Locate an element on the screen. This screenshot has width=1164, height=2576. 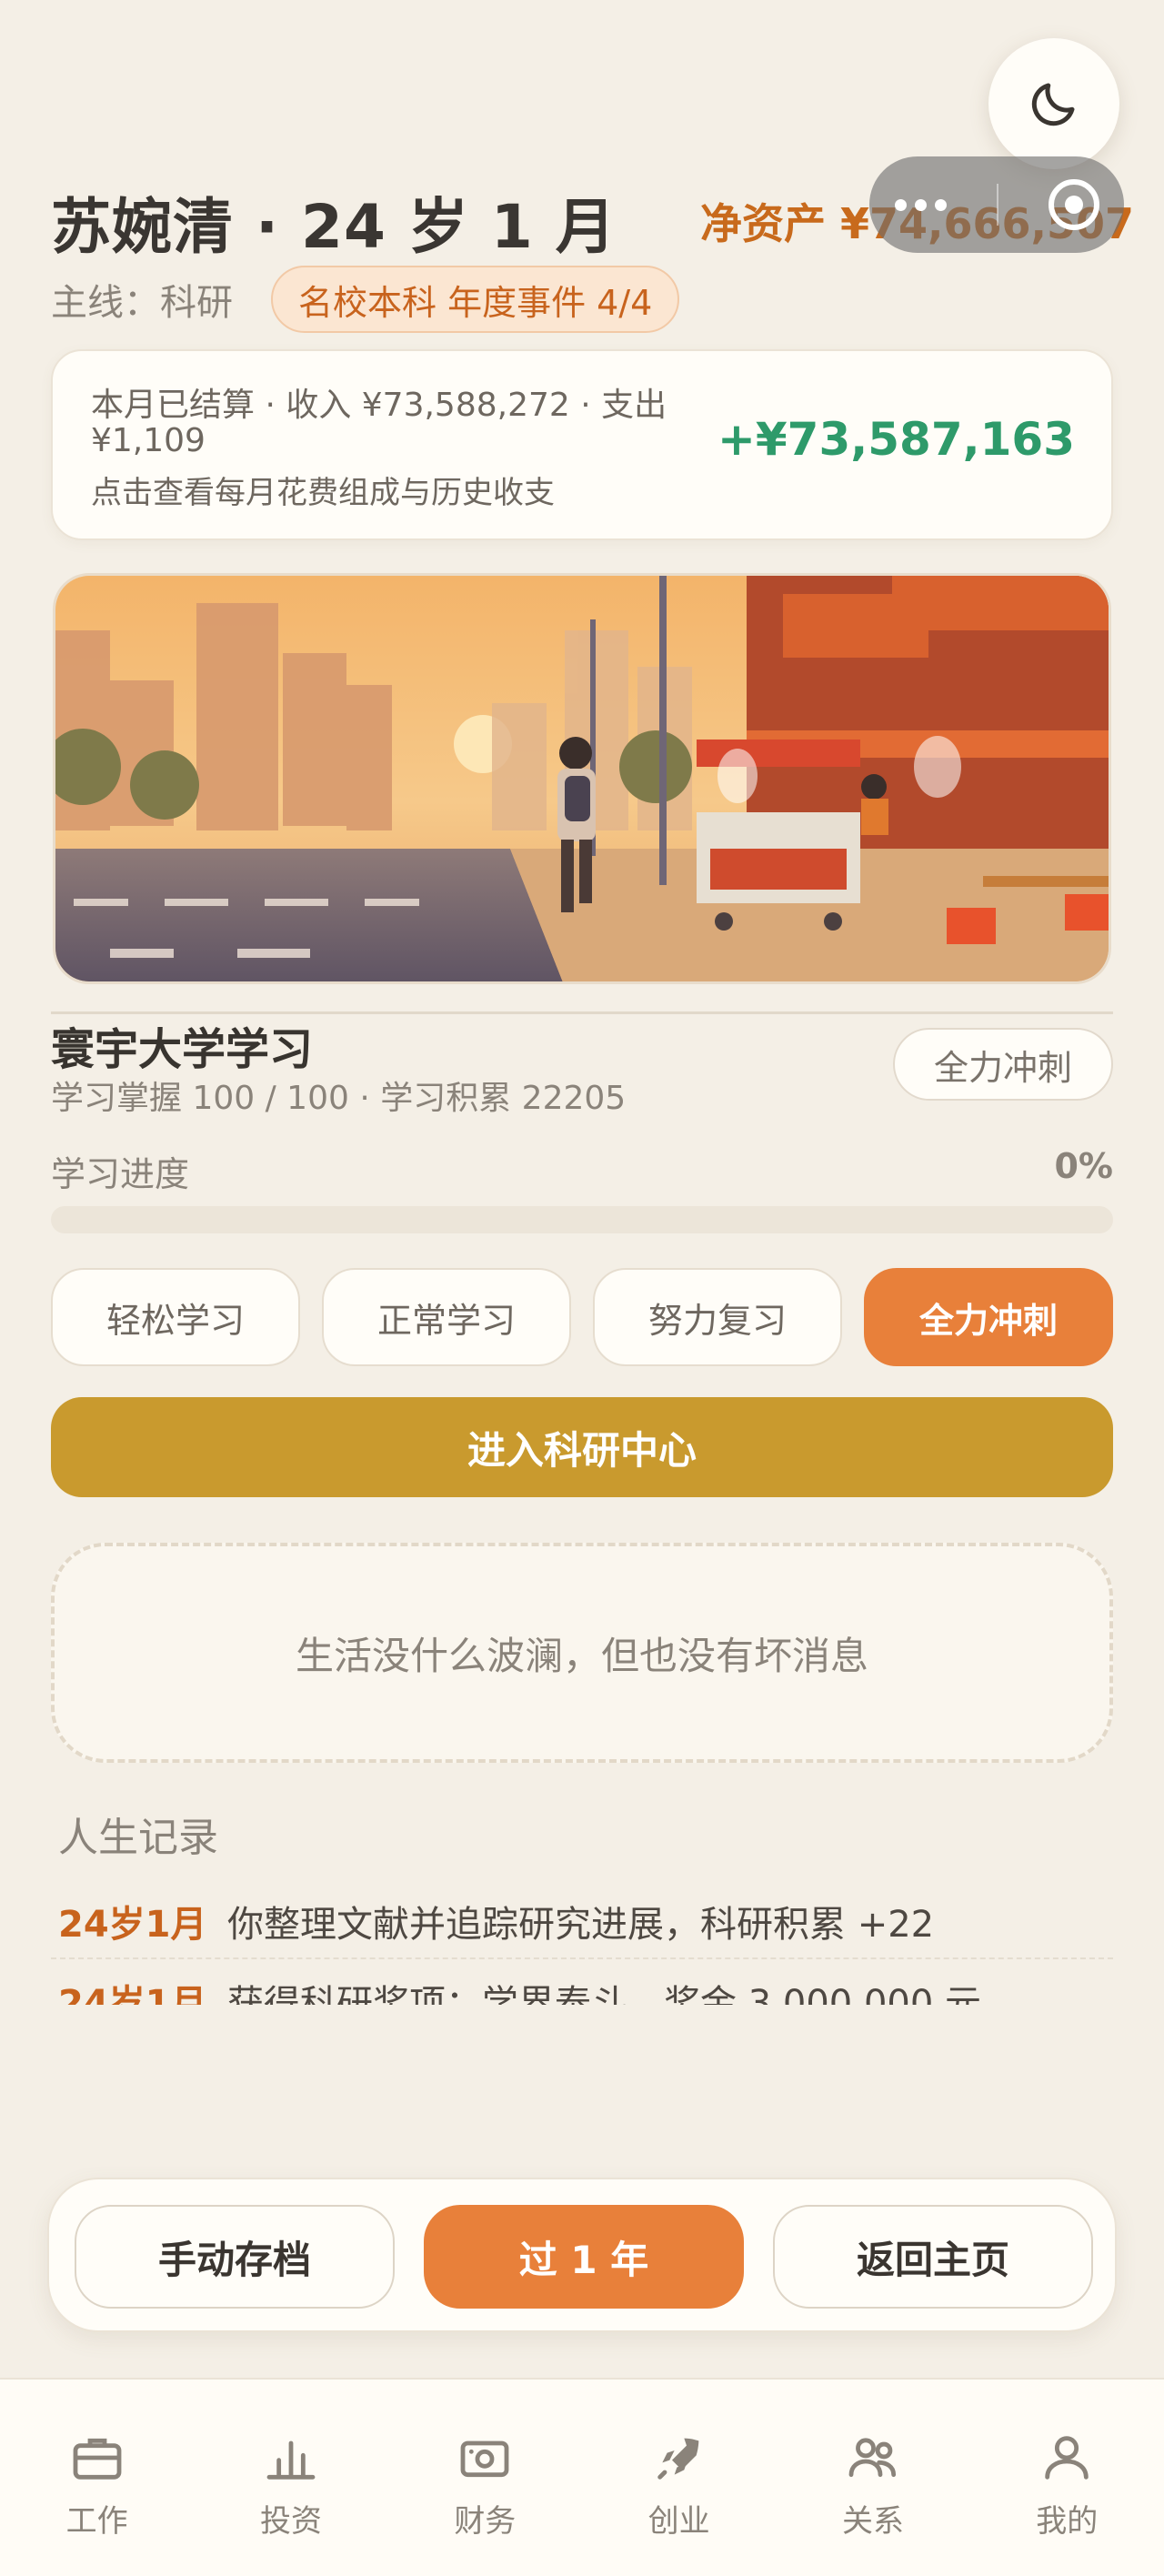
close-target-icon is located at coordinates (1073, 204).